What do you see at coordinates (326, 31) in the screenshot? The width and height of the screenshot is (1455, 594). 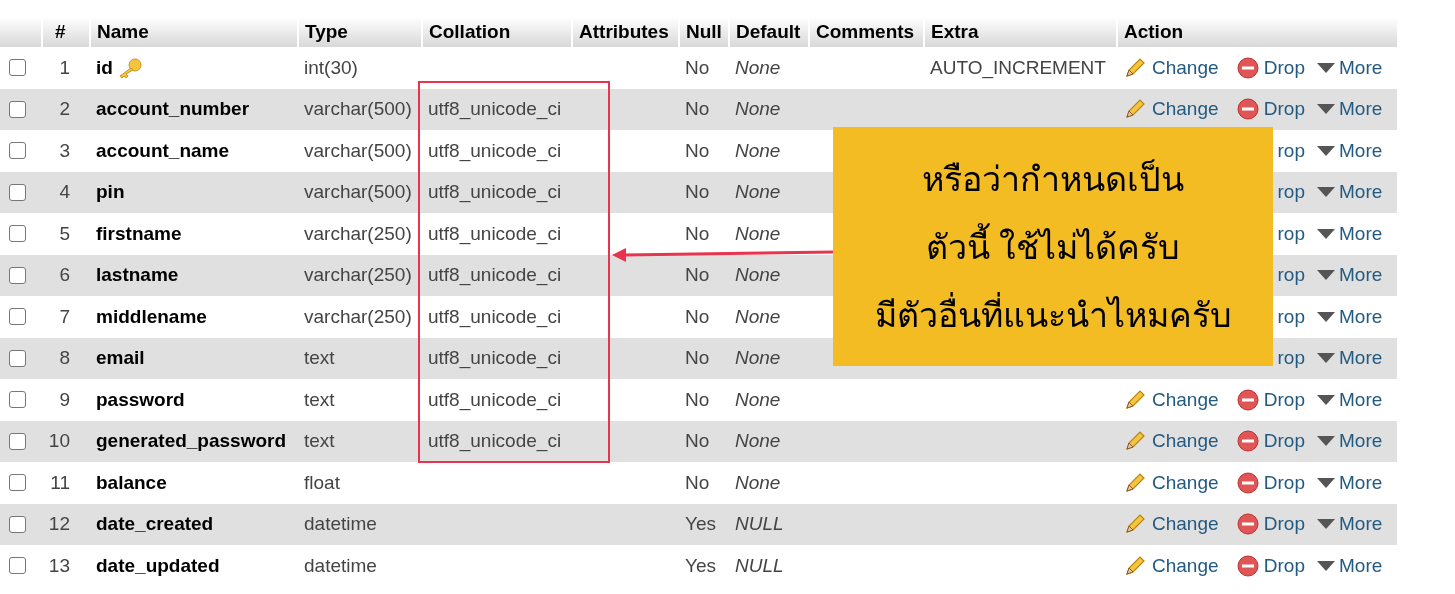 I see `column-header: Type` at bounding box center [326, 31].